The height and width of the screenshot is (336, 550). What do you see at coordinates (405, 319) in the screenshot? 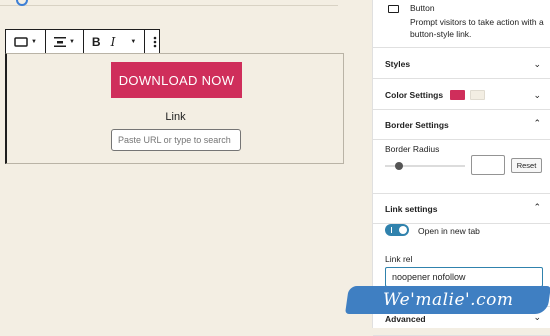
I see `panel-title: Advanced` at bounding box center [405, 319].